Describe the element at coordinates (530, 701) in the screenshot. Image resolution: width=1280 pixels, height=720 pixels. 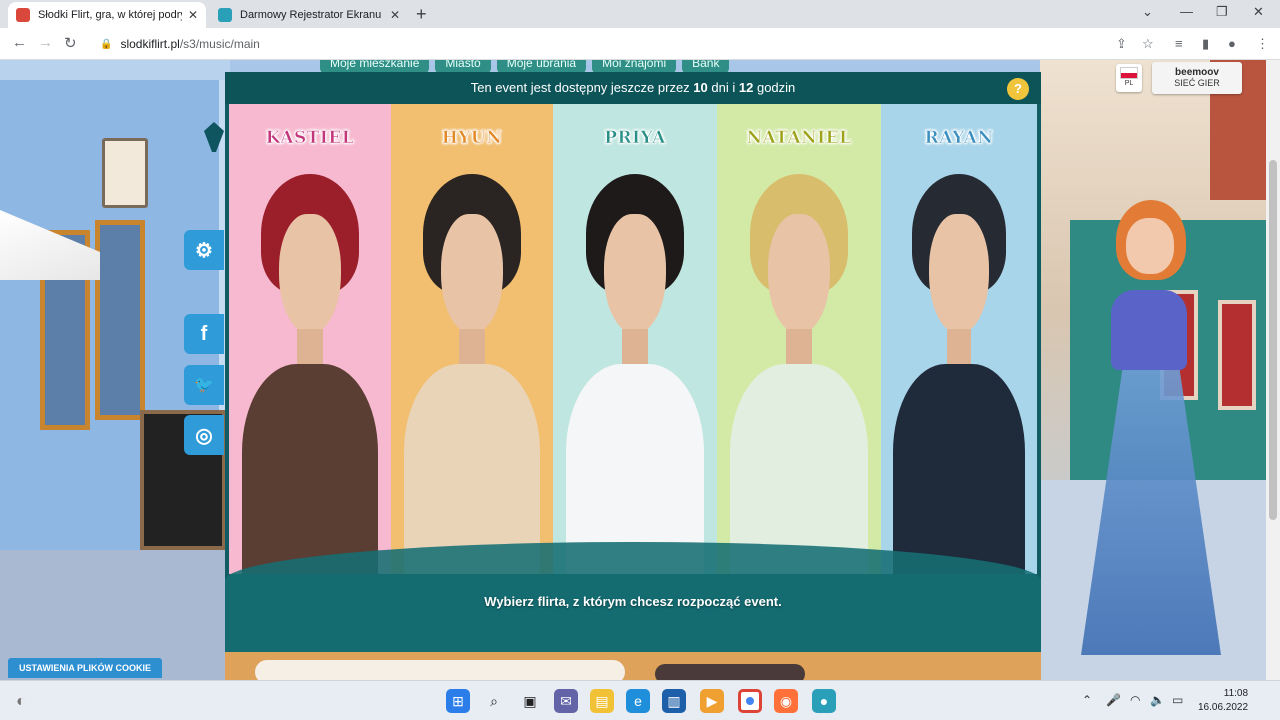
I see `task-view-icon: ▣` at that location.